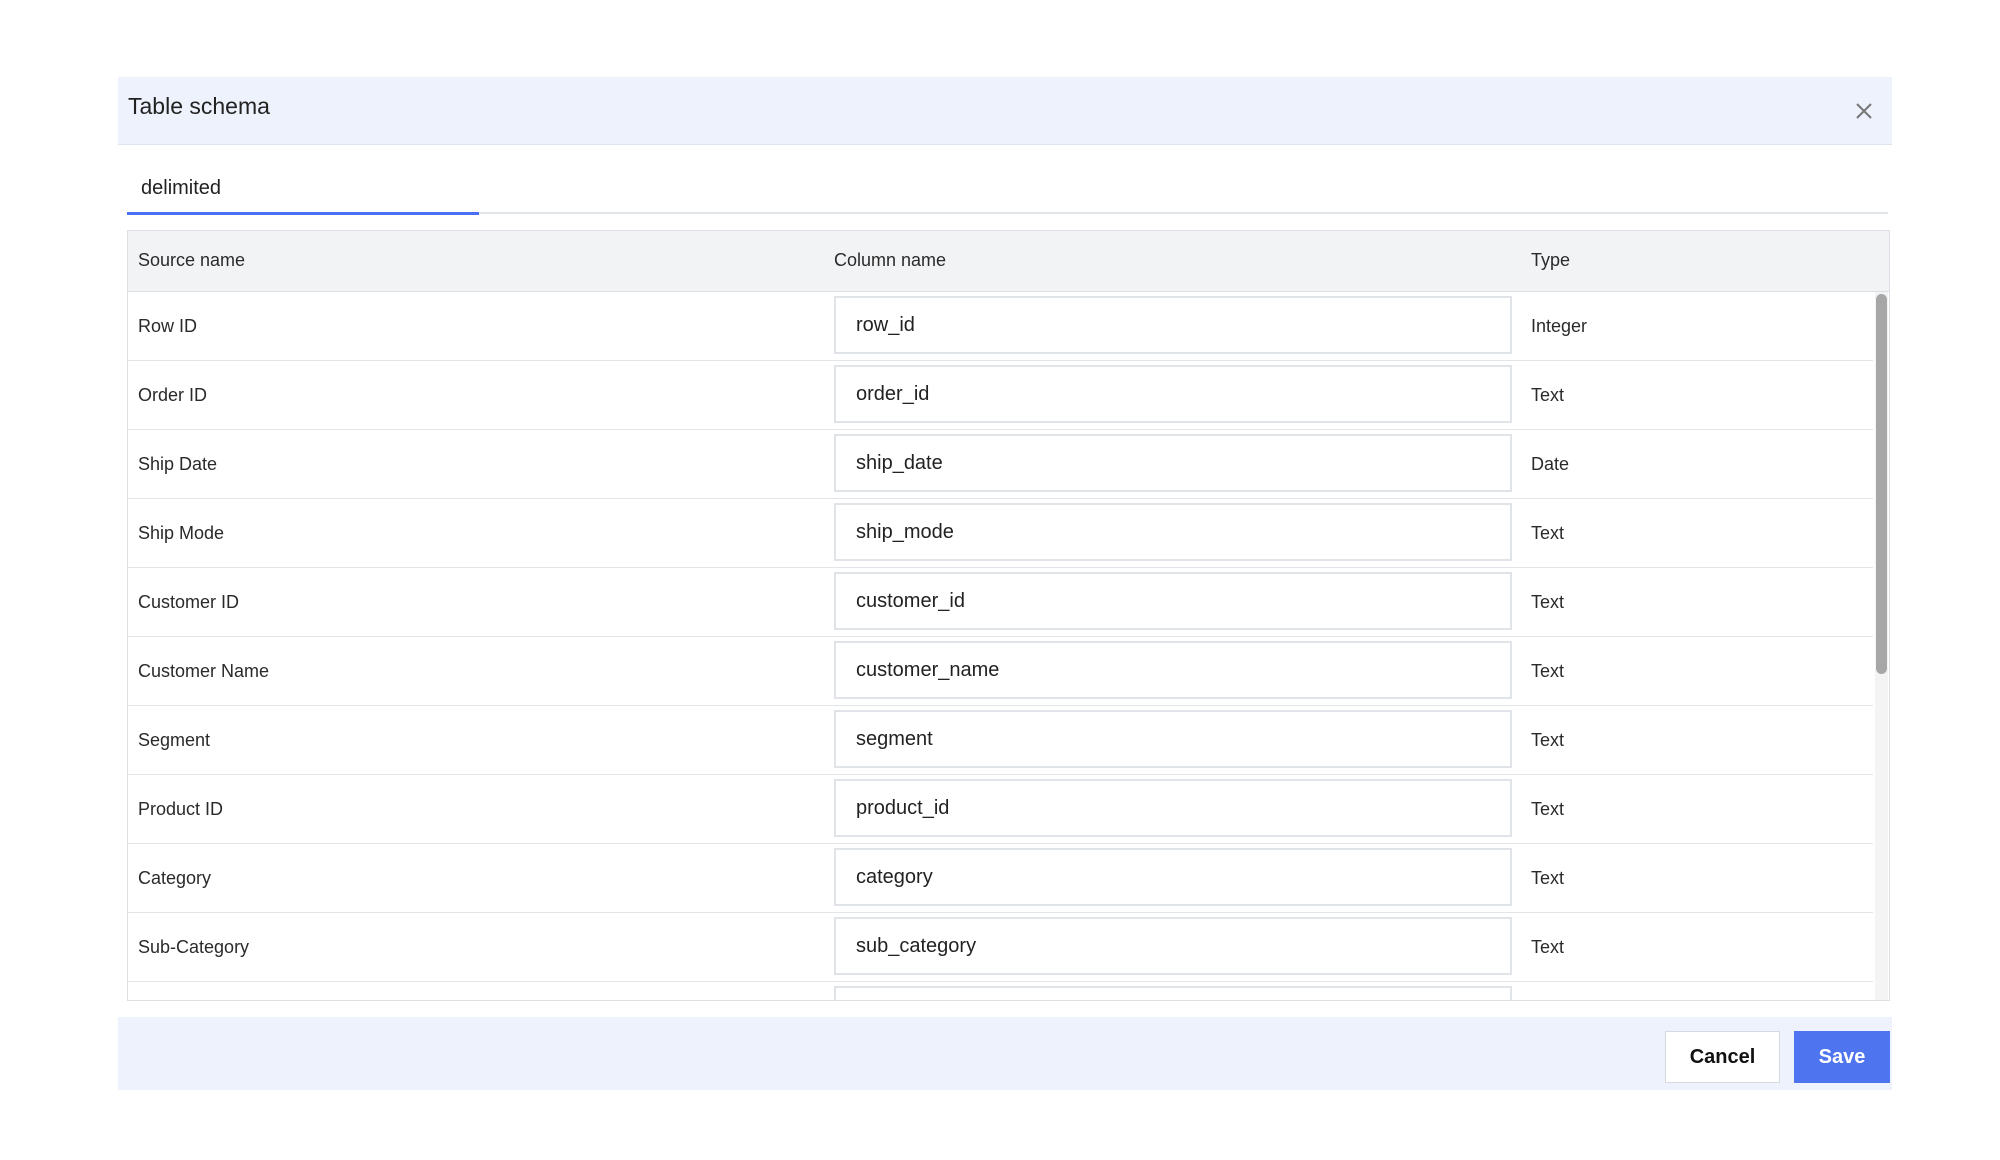  I want to click on dialog-footer: Cancel Save, so click(1005, 1053).